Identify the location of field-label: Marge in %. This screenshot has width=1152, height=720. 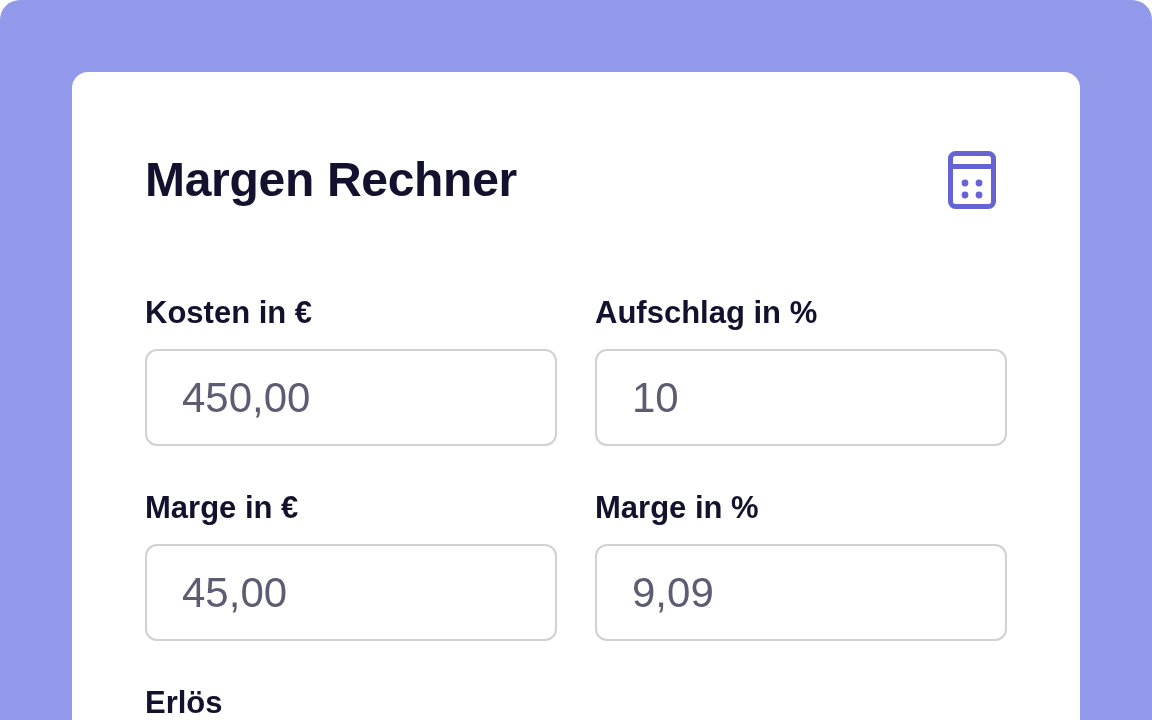
(677, 508).